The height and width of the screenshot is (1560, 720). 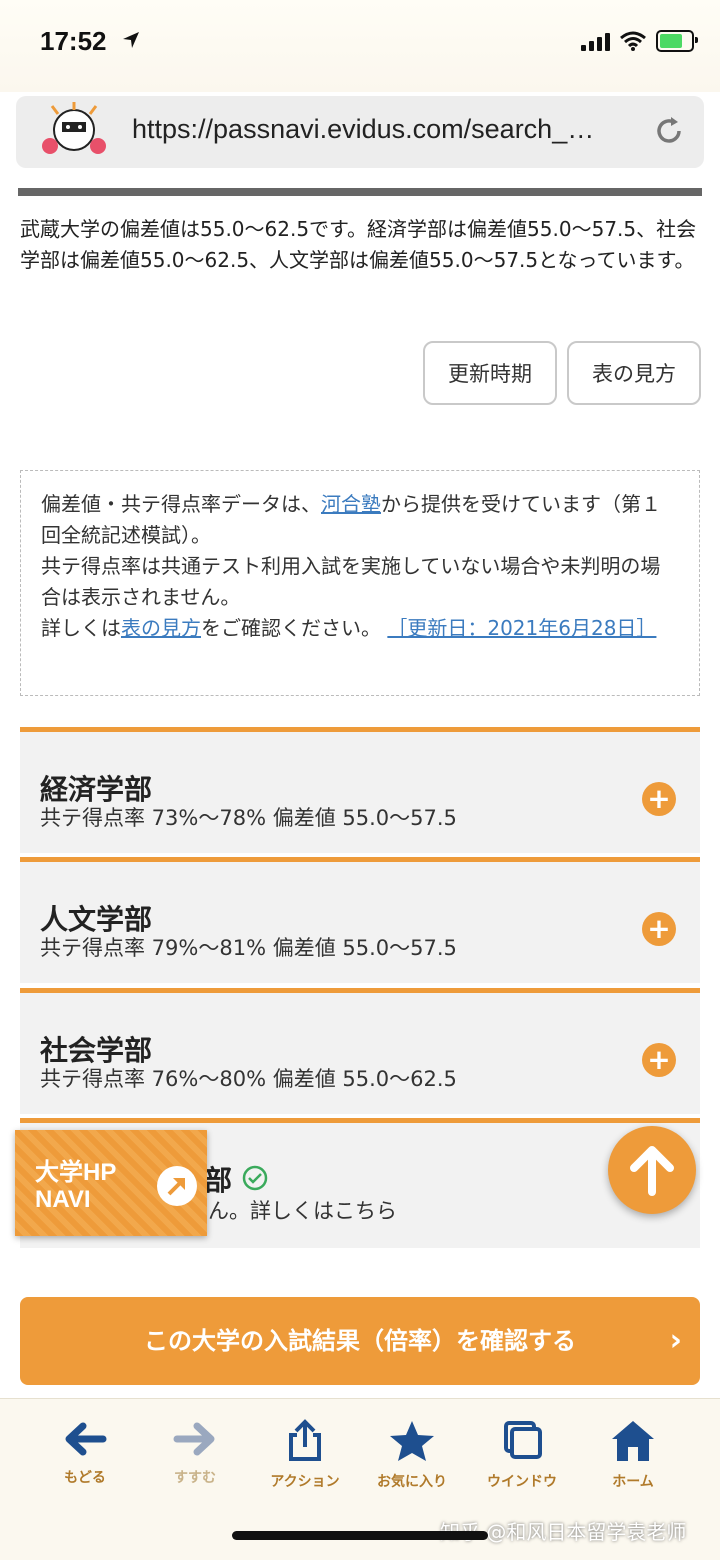 What do you see at coordinates (669, 131) in the screenshot?
I see `reload-icon` at bounding box center [669, 131].